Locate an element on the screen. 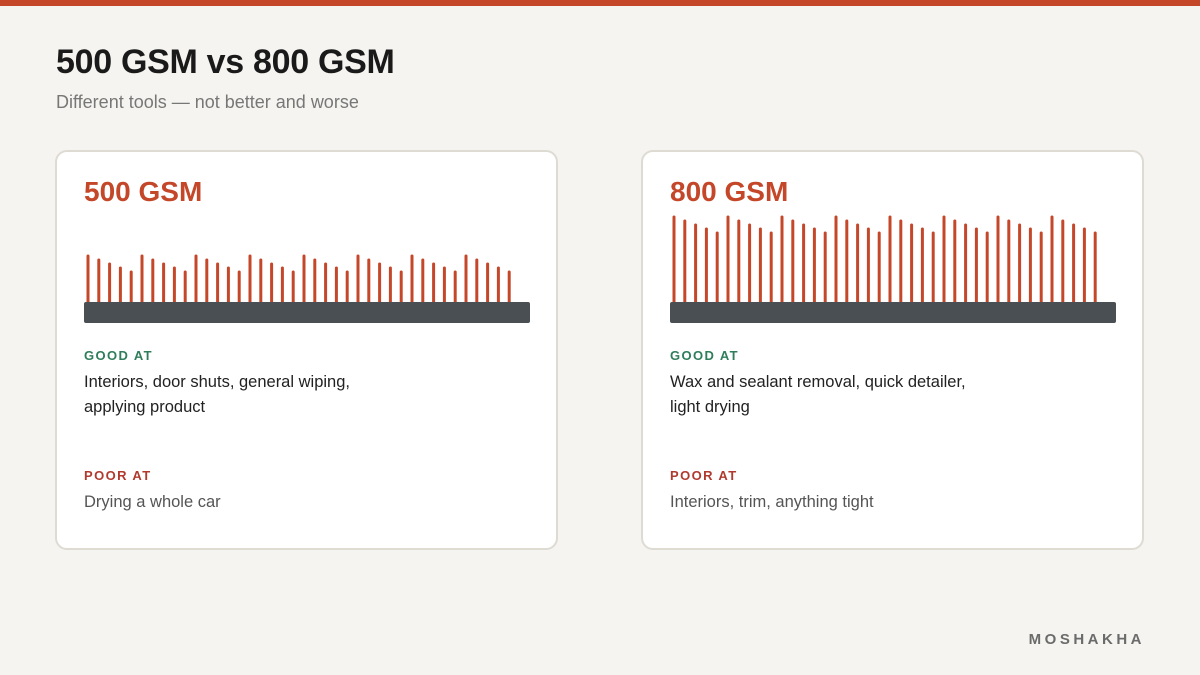 This screenshot has width=1200, height=675. page-title: 500 GSM vs 800 GSM is located at coordinates (225, 62).